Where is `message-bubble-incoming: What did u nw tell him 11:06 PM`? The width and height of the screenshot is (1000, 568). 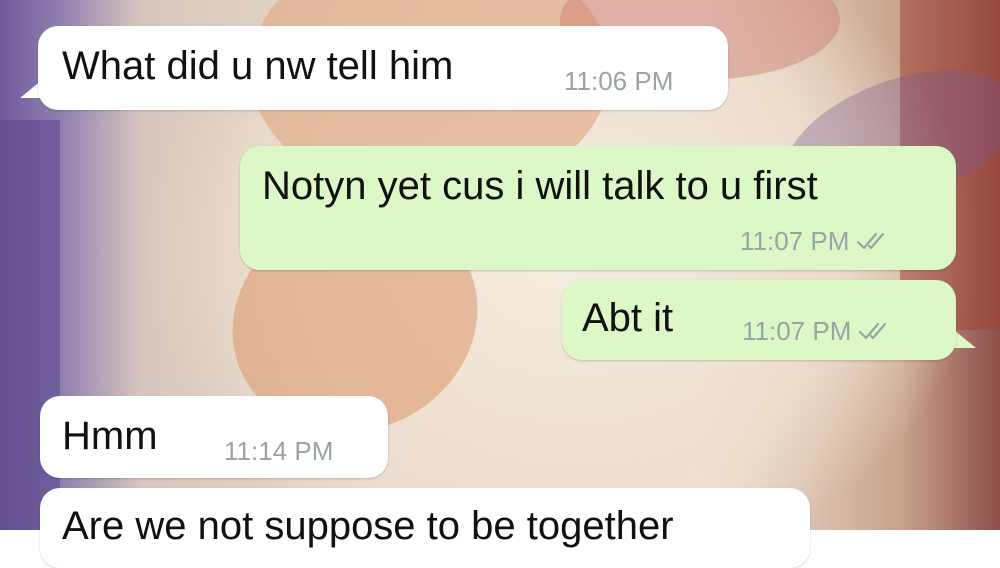
message-bubble-incoming: What did u nw tell him 11:06 PM is located at coordinates (383, 68).